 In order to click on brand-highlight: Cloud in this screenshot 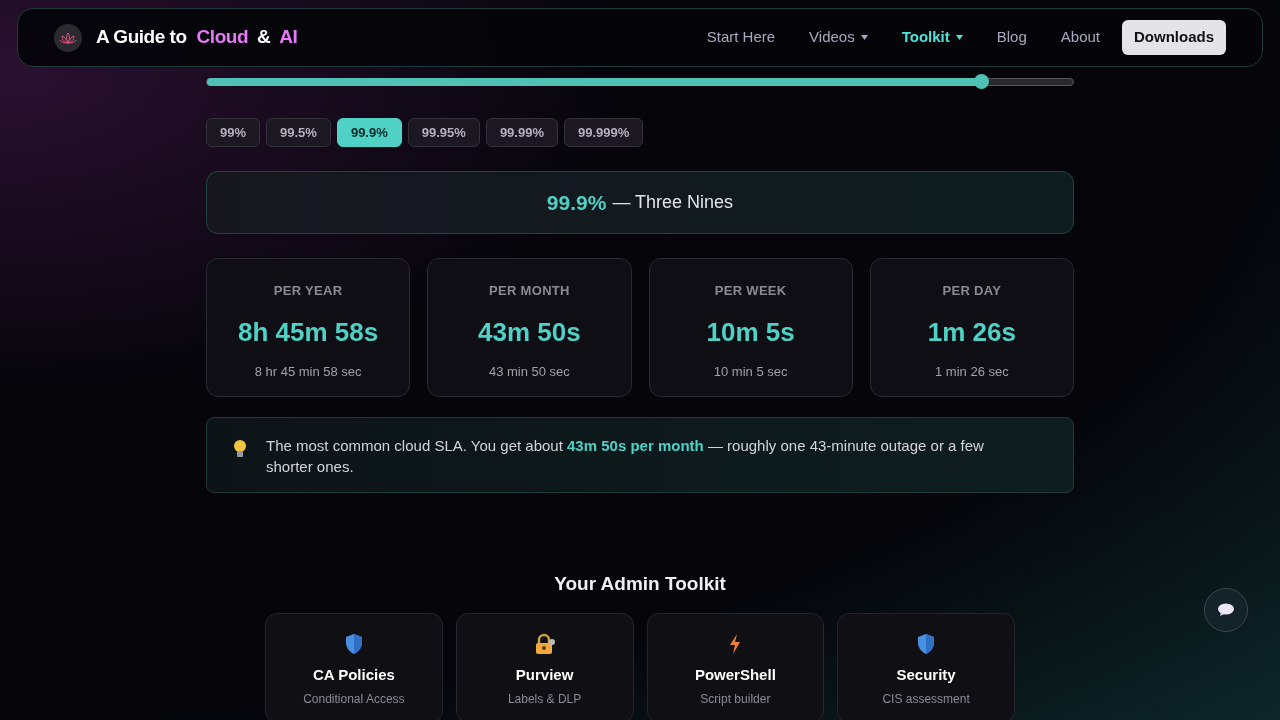, I will do `click(222, 37)`.